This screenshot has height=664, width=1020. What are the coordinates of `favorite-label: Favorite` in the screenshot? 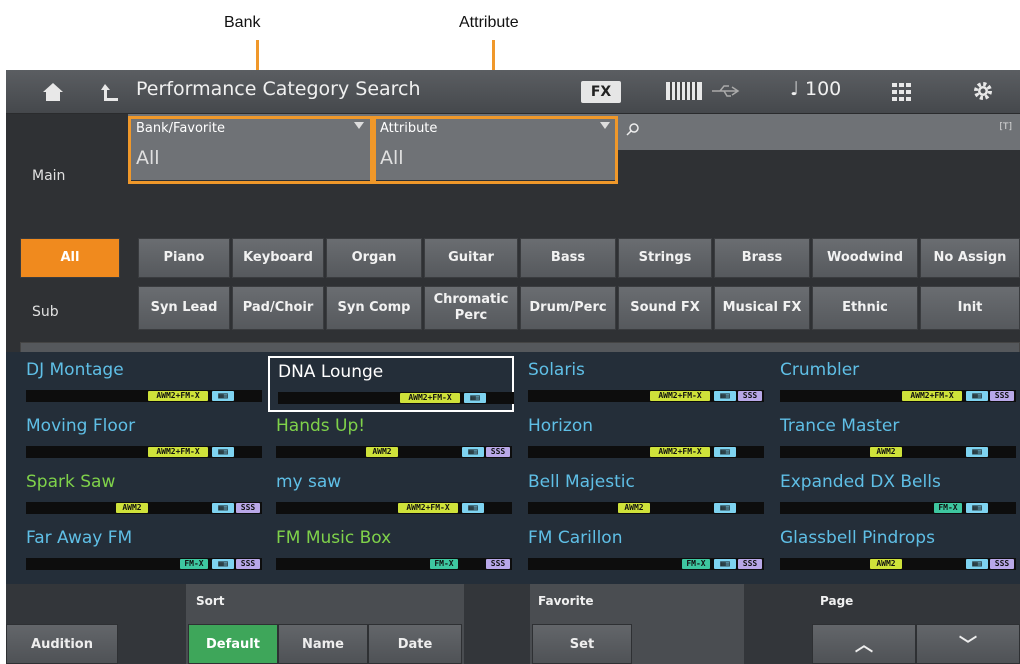 It's located at (566, 601).